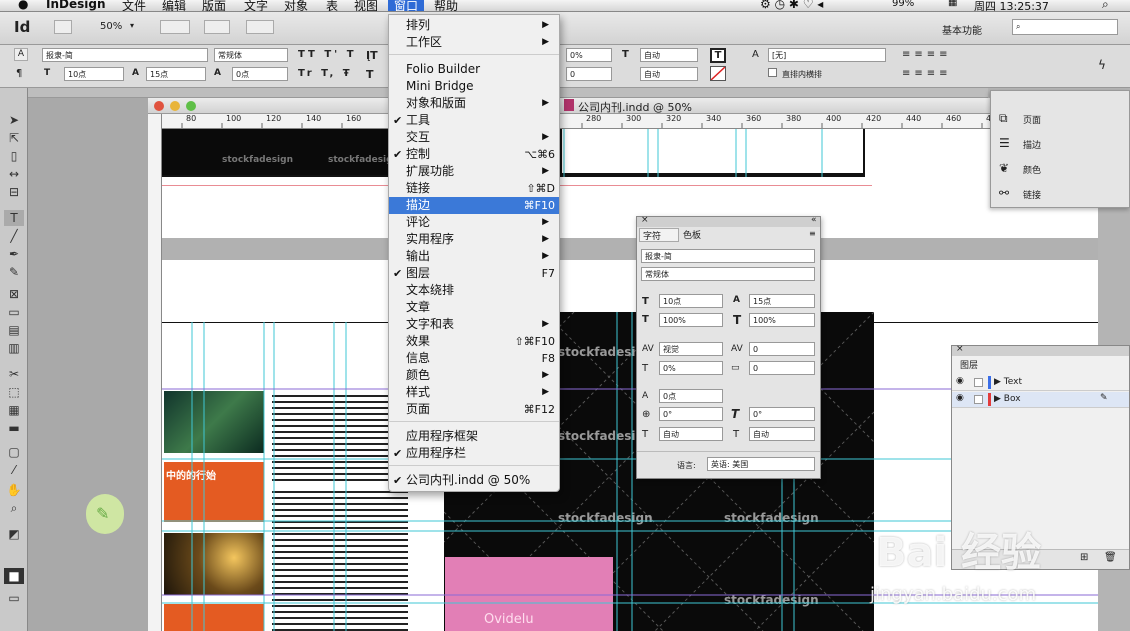 The height and width of the screenshot is (631, 1130). I want to click on close-window-icon, so click(159, 106).